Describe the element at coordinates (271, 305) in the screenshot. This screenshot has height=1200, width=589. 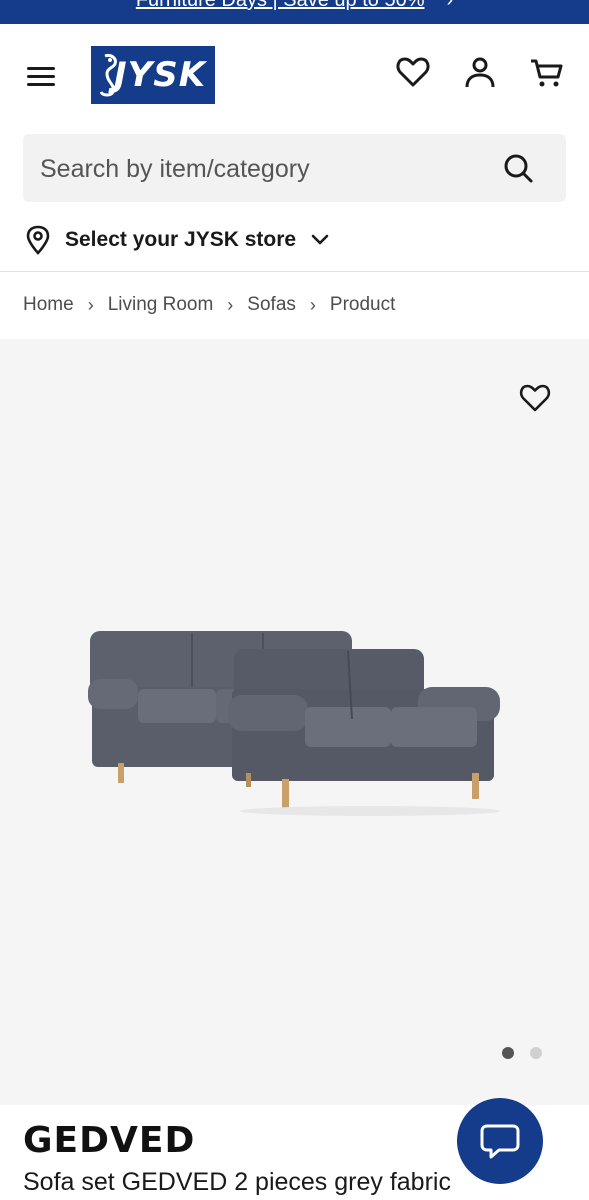
I see `breadcrumb-sofas: Sofas` at that location.